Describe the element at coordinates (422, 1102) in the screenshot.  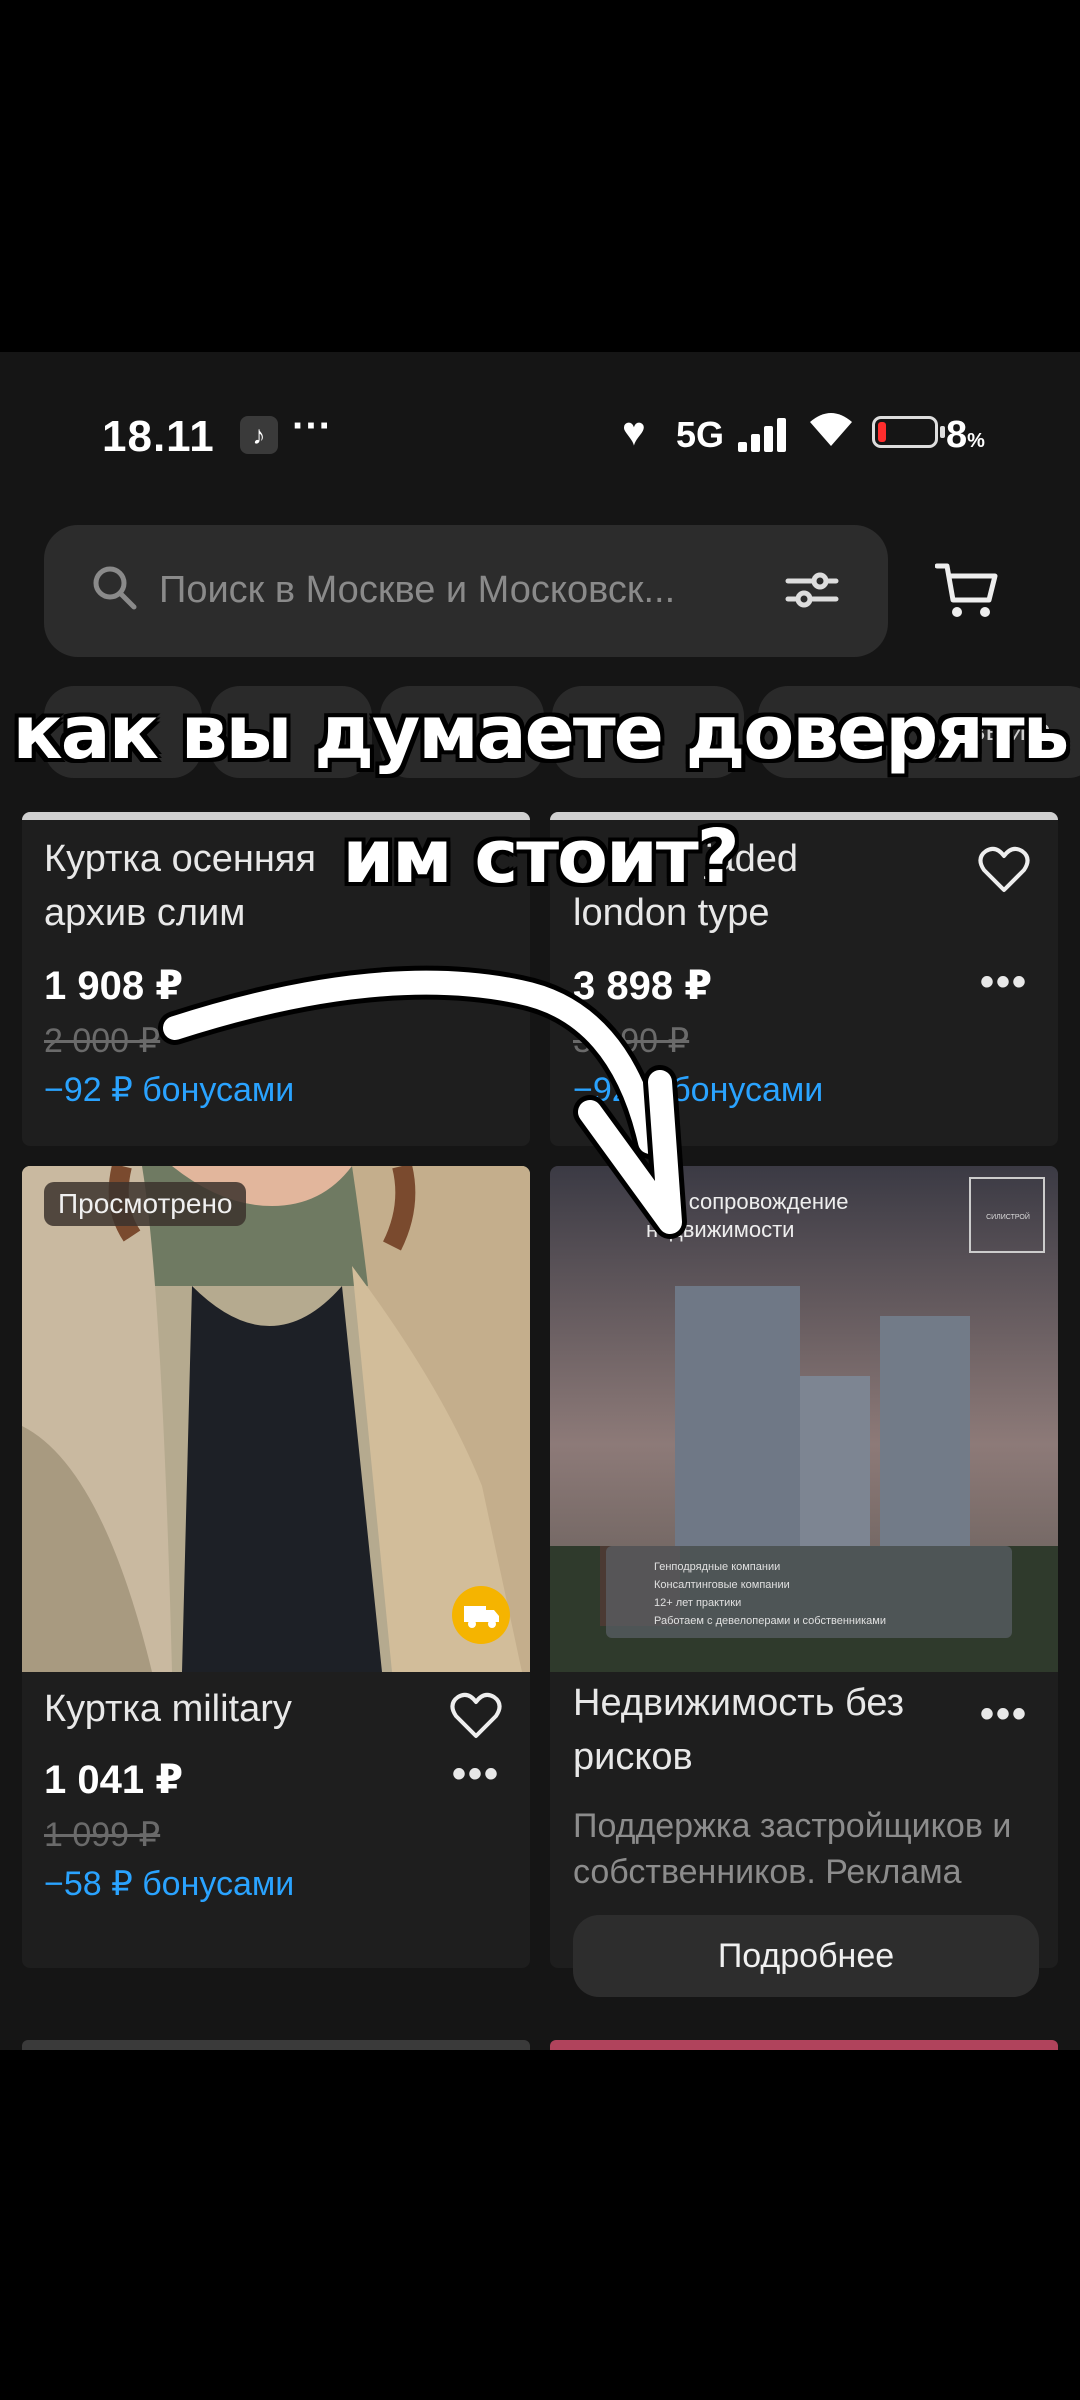
I see `arrow-annotation` at that location.